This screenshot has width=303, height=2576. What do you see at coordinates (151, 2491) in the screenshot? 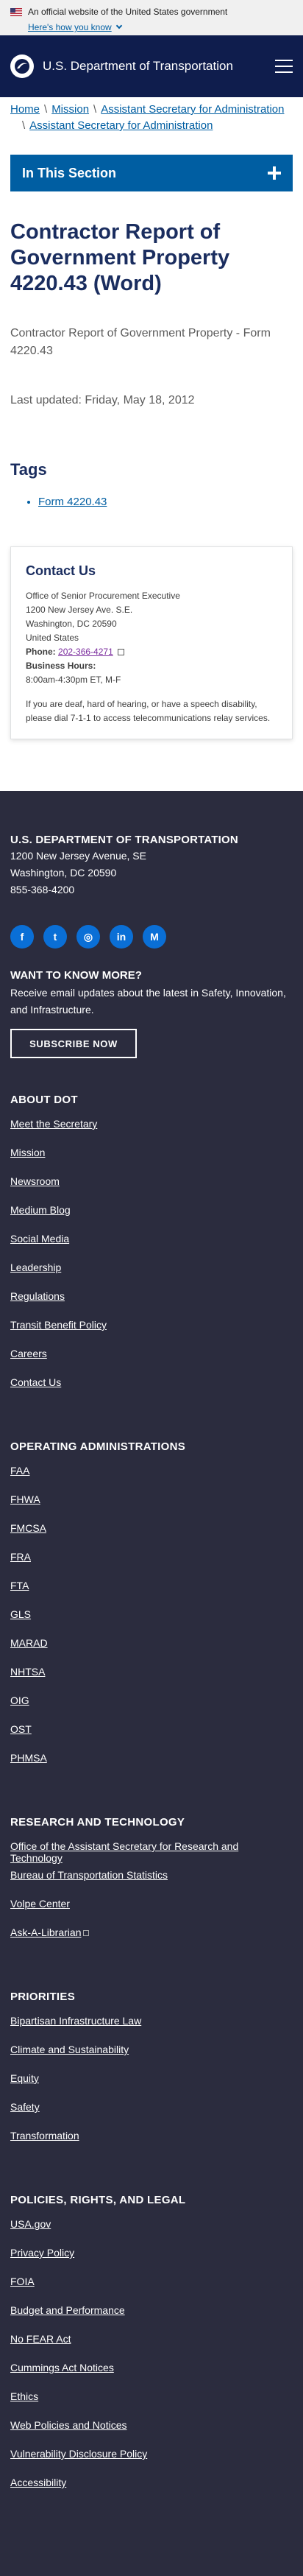
I see `footer-link-item: Accessibility` at bounding box center [151, 2491].